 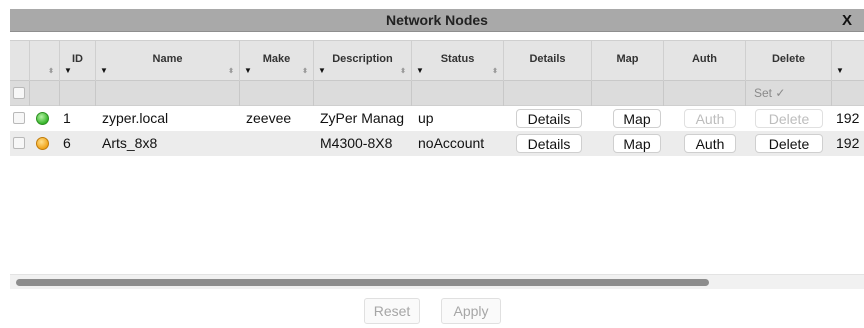 I want to click on column-header-ip: ▼, so click(x=848, y=61).